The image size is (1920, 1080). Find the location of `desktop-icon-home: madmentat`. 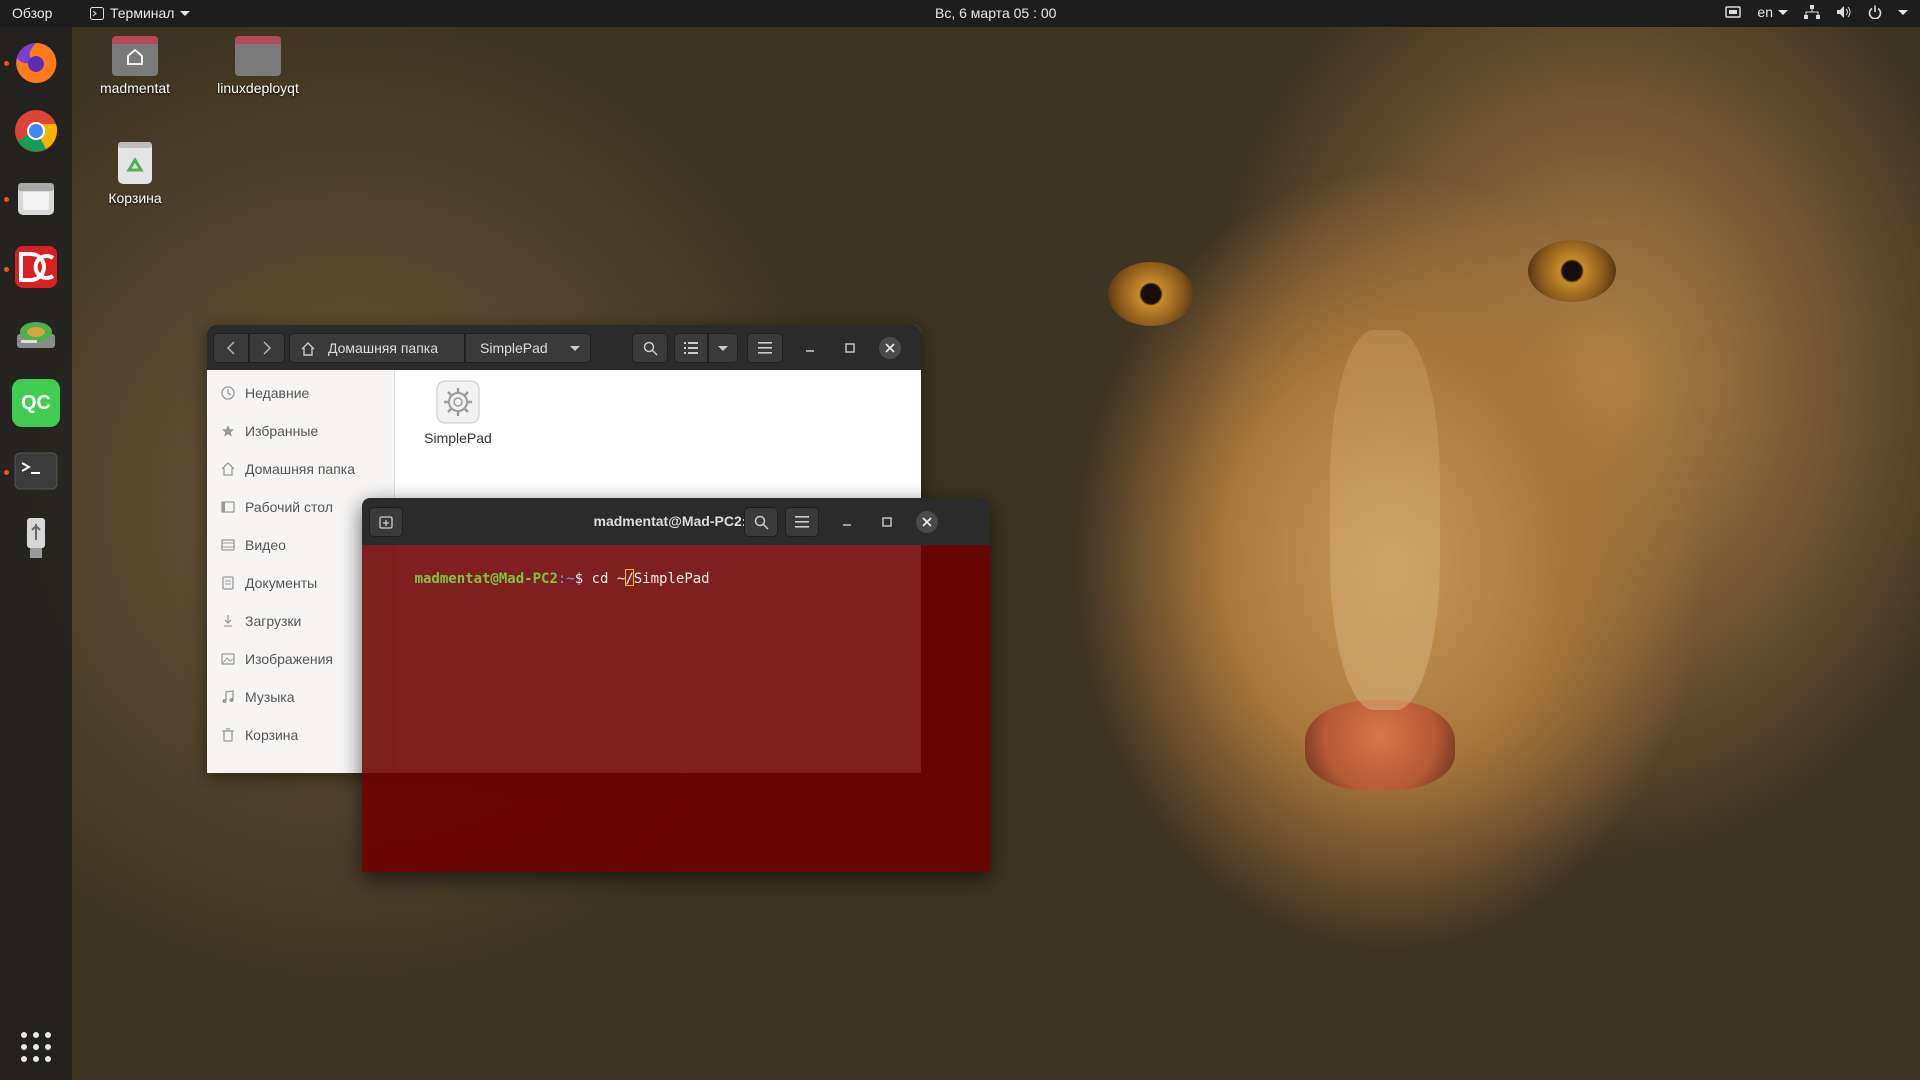

desktop-icon-home: madmentat is located at coordinates (135, 66).